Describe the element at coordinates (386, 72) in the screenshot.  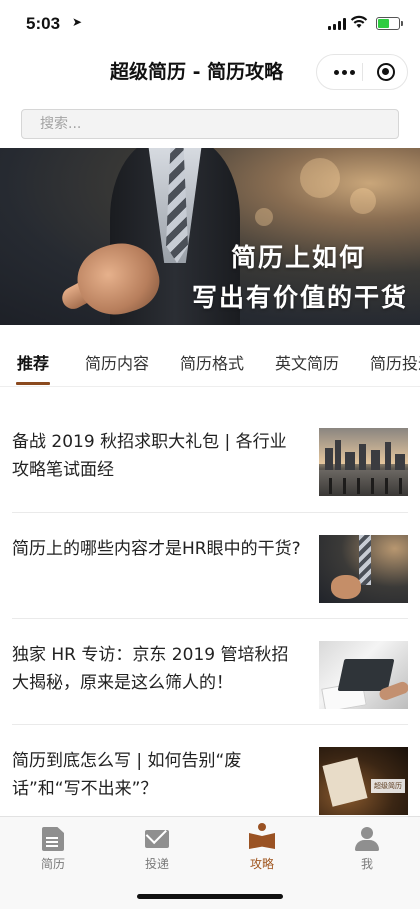
I see `miniprogram-close-icon` at that location.